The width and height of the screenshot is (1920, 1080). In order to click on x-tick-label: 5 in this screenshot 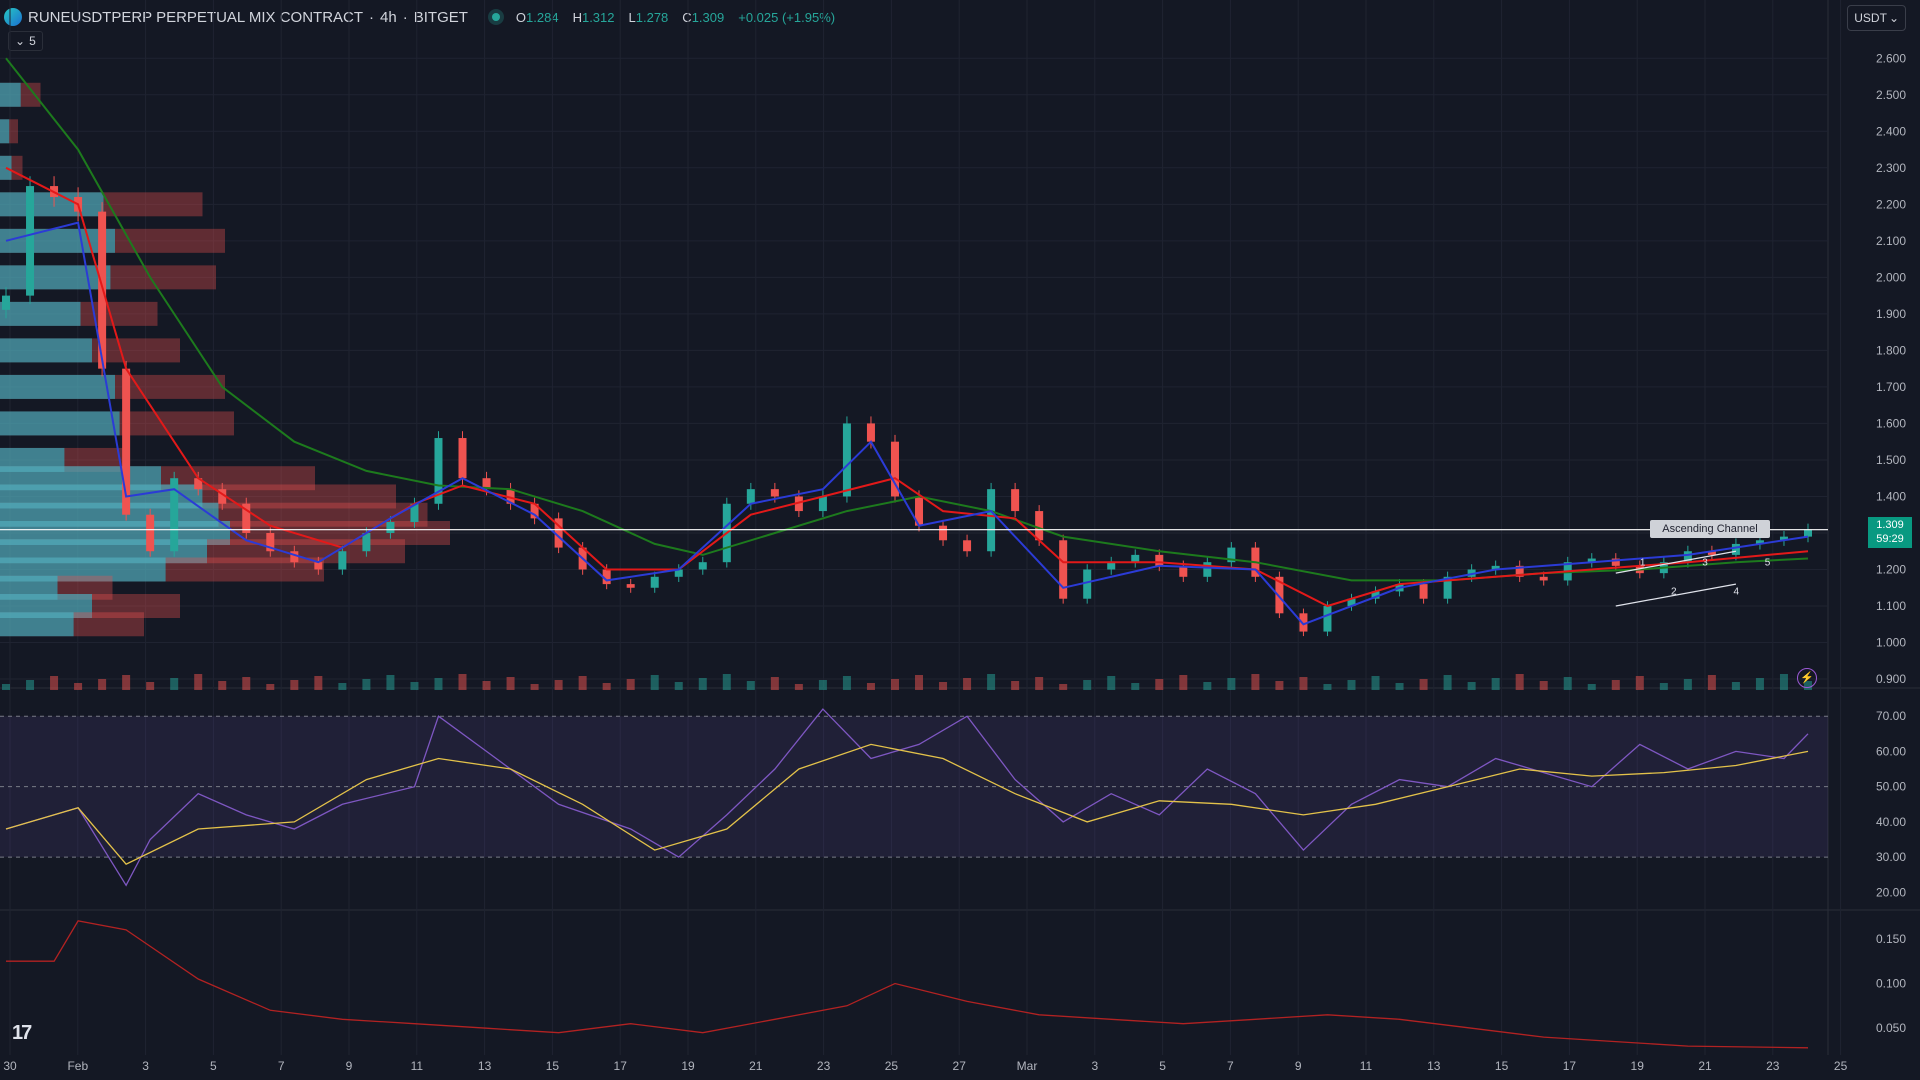, I will do `click(213, 1066)`.